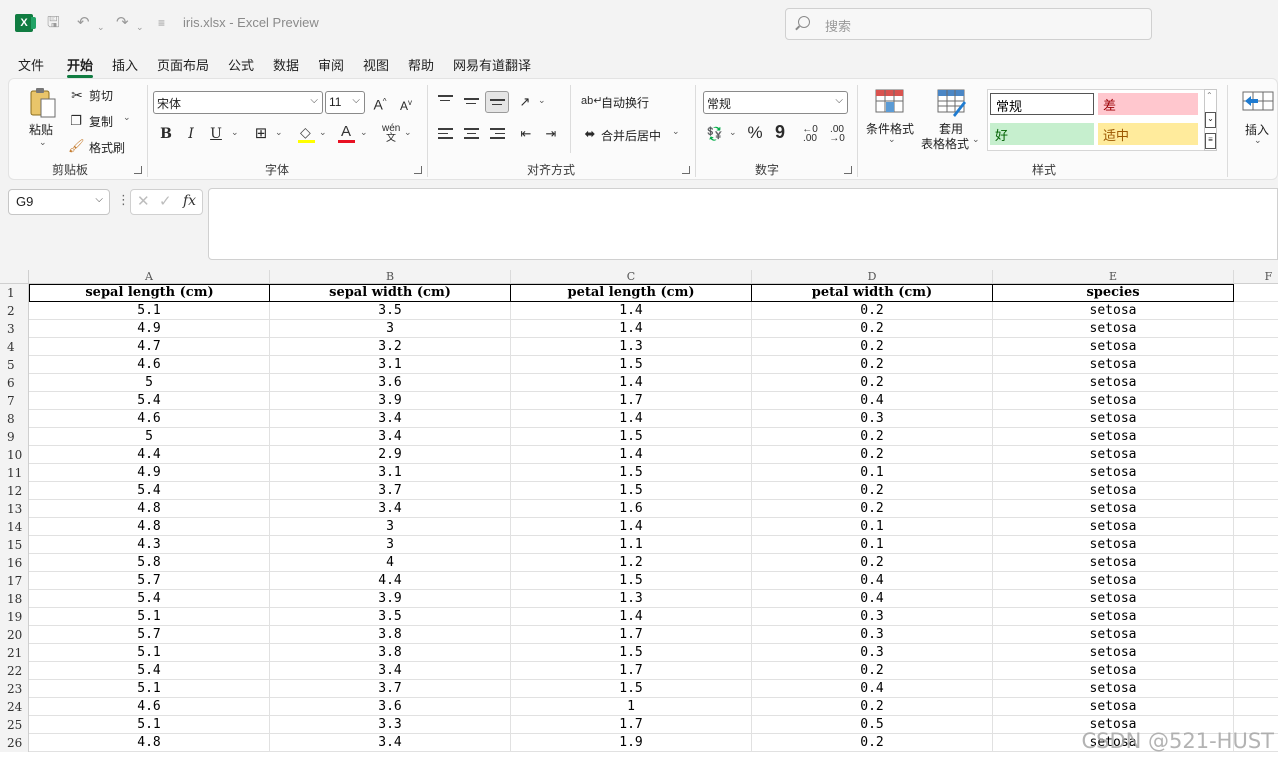 The width and height of the screenshot is (1278, 759). I want to click on header-cell: sepal length (cm), so click(149, 293).